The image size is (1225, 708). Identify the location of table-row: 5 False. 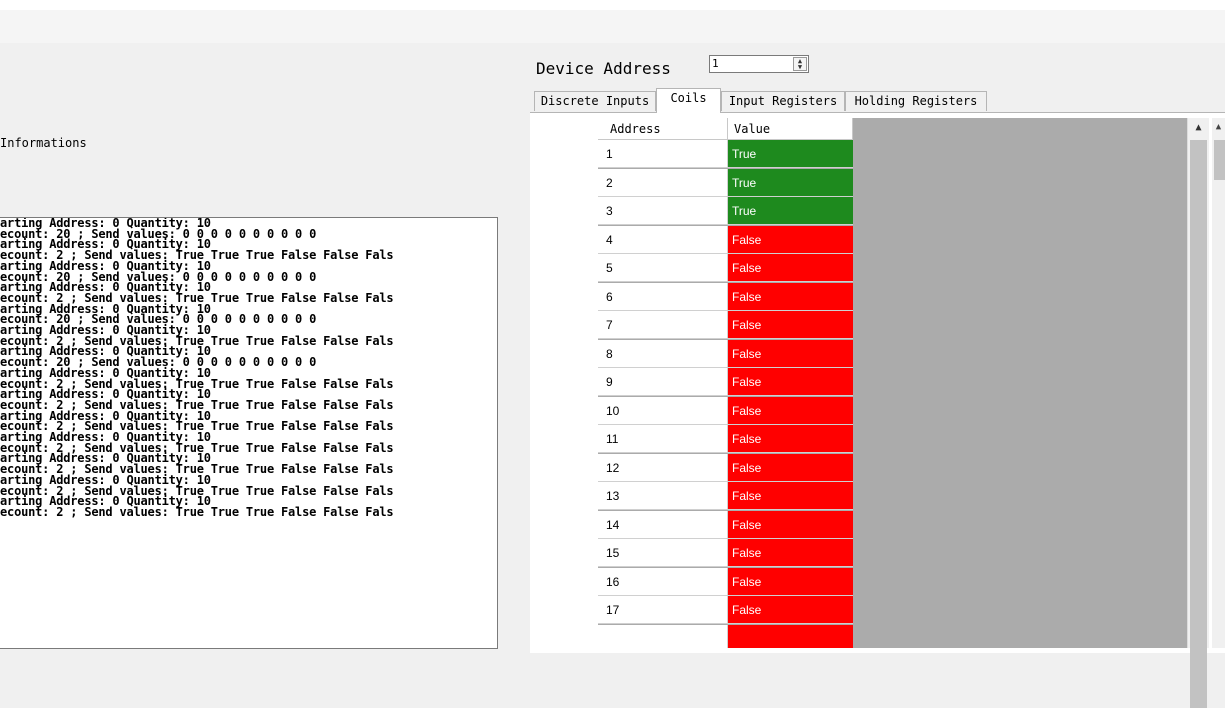
(726, 268).